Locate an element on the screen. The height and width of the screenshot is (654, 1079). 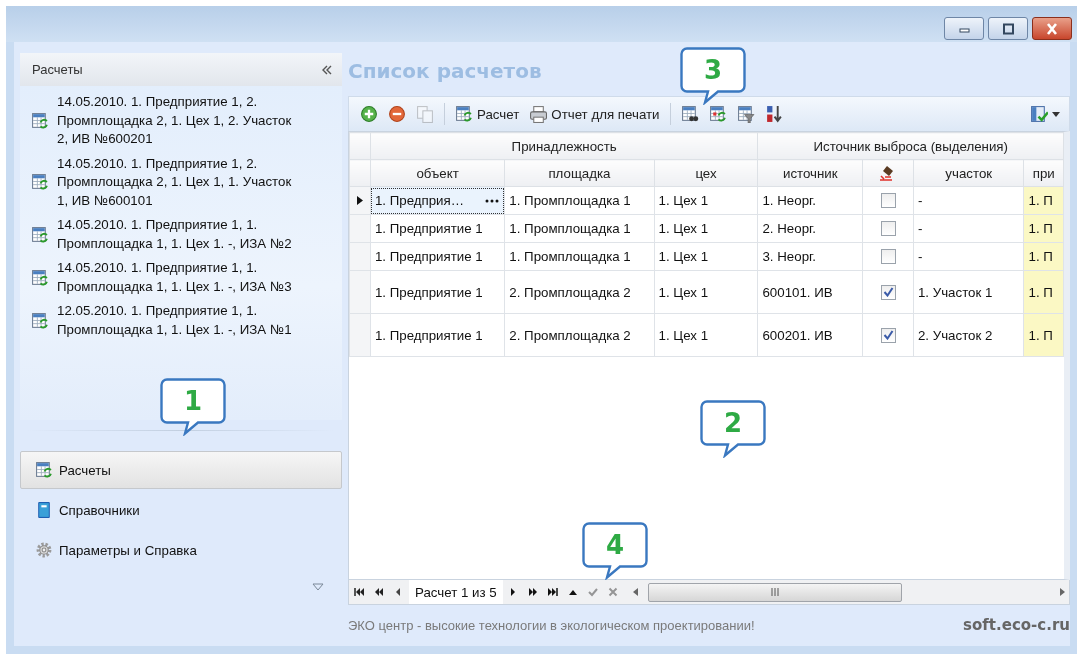
maximize-button is located at coordinates (1008, 28).